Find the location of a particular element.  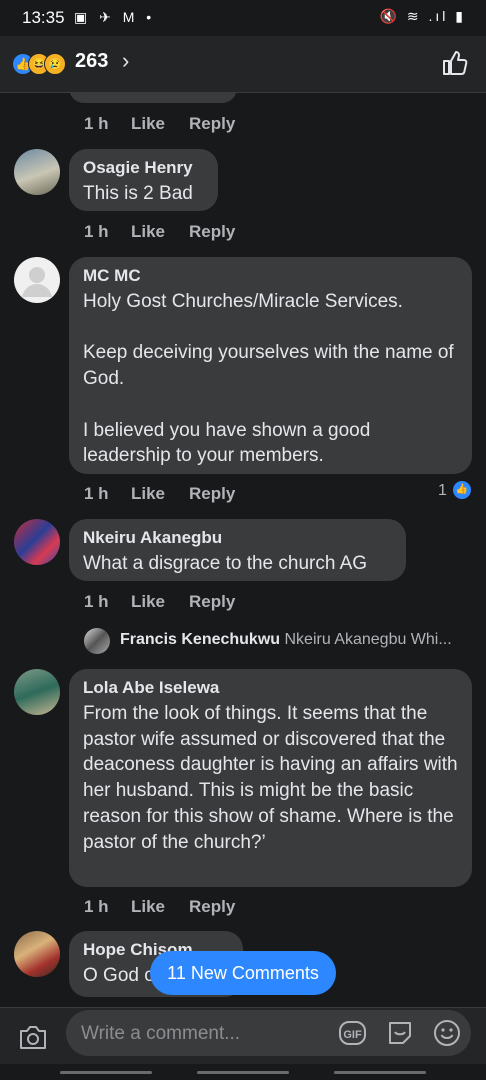

comment-composer: Write a comment... GIF is located at coordinates (243, 1036).